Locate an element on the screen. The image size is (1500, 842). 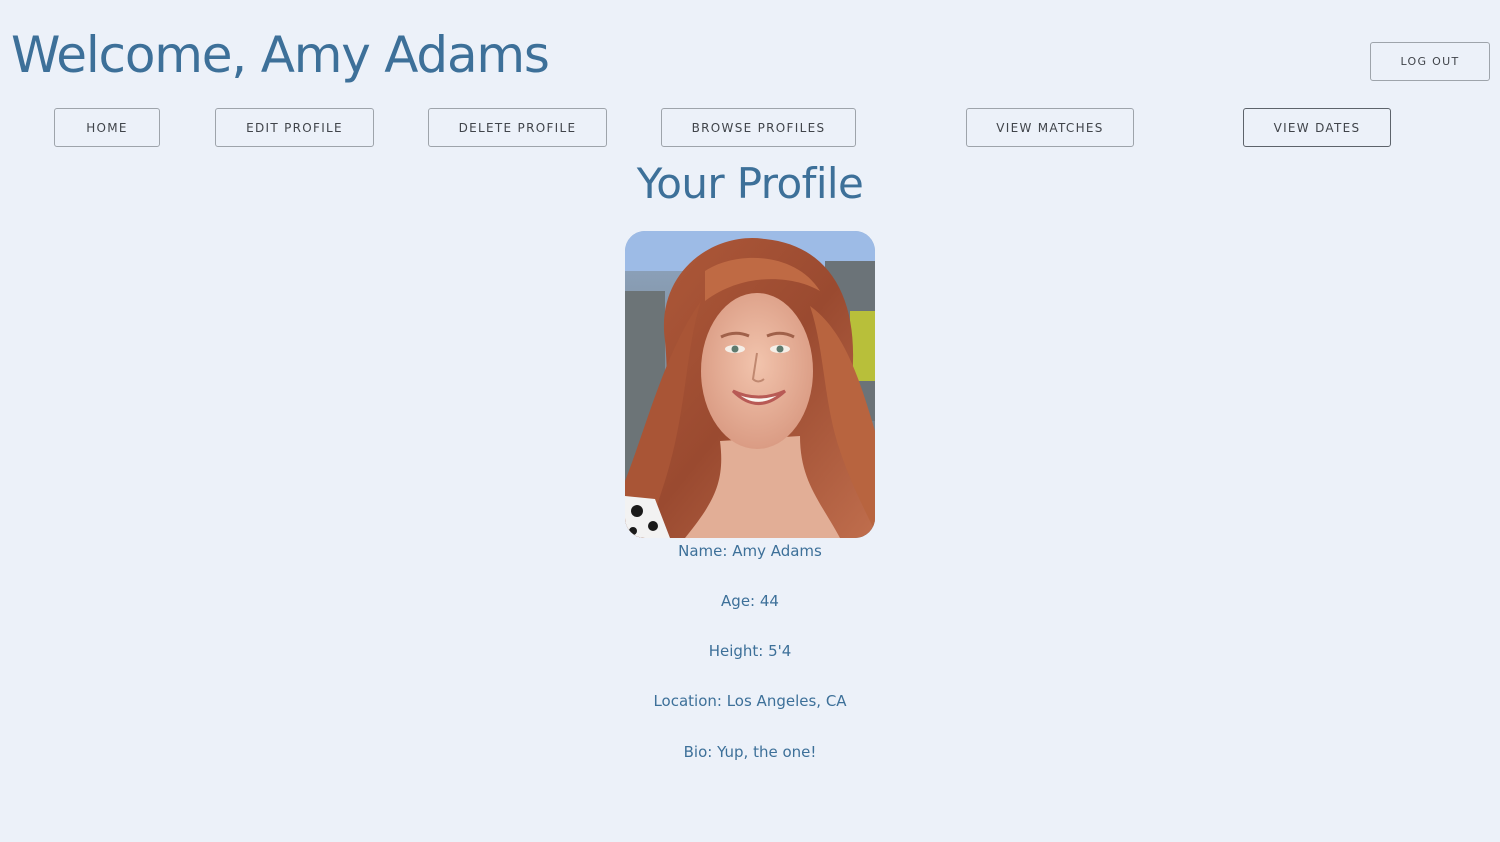
profile-height: Height: 5'4 is located at coordinates (750, 651).